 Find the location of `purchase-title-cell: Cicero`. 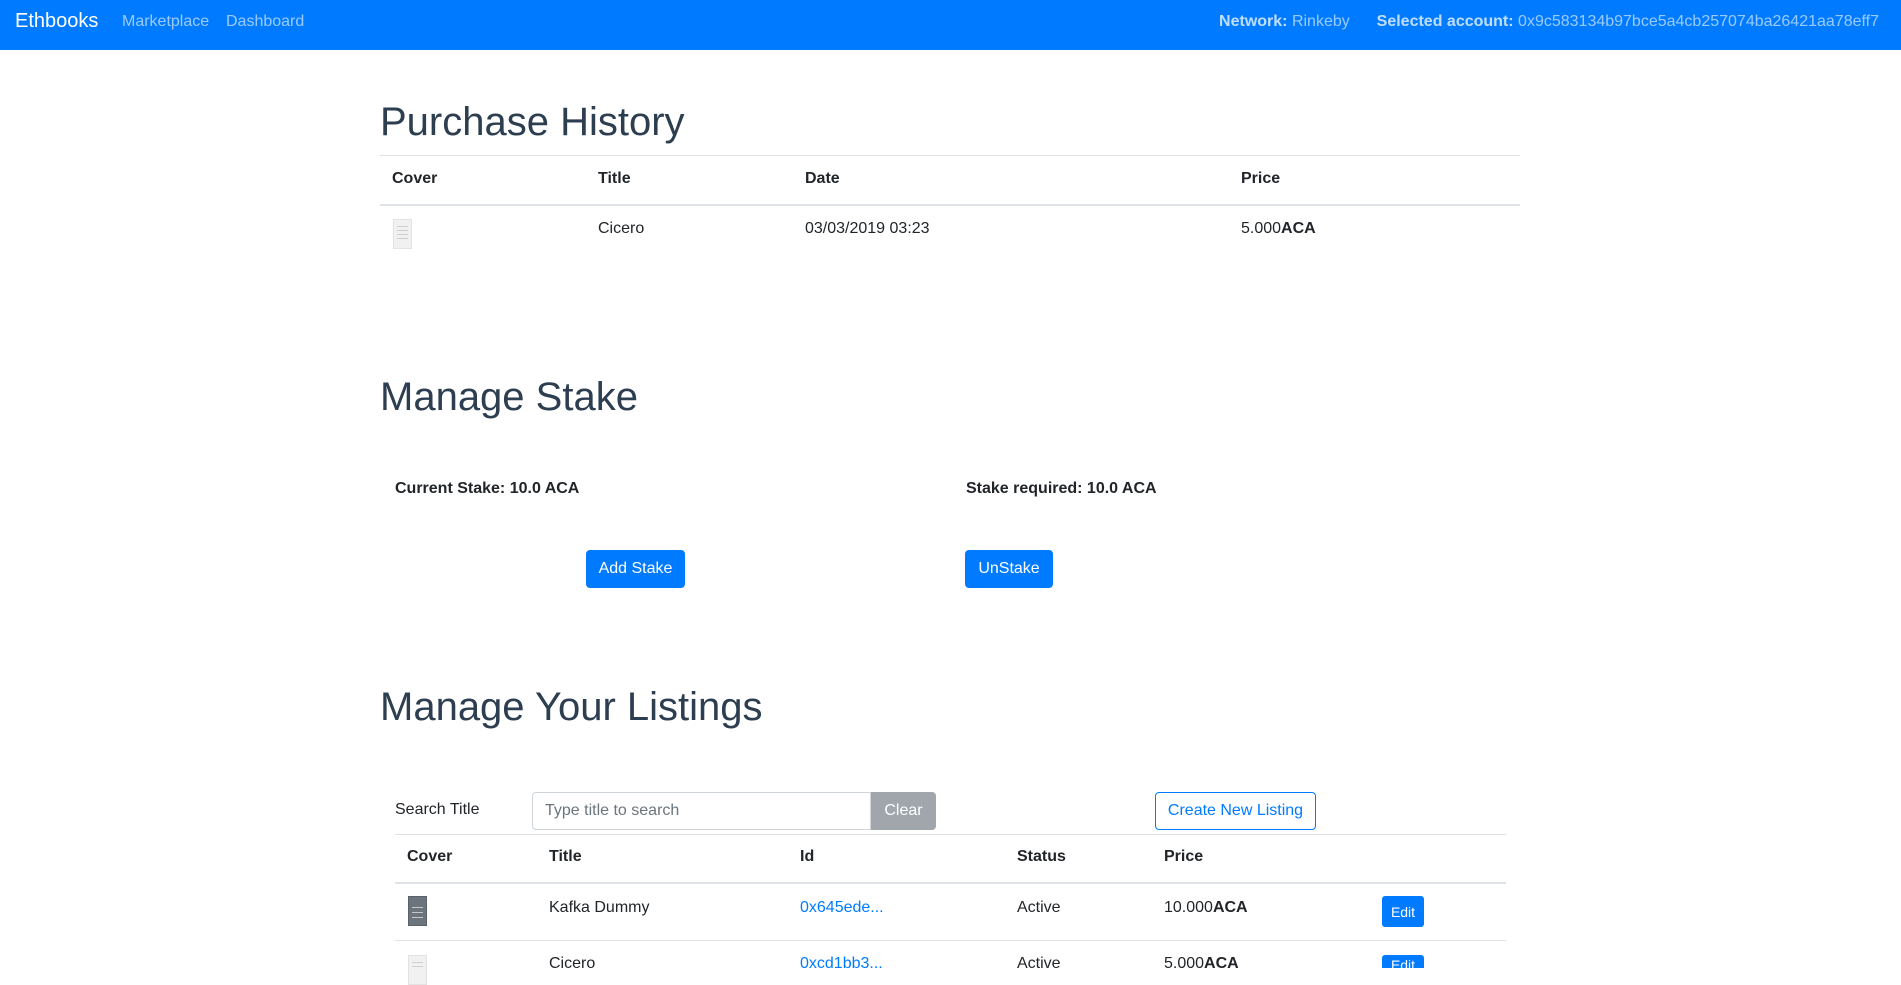

purchase-title-cell: Cicero is located at coordinates (621, 228).